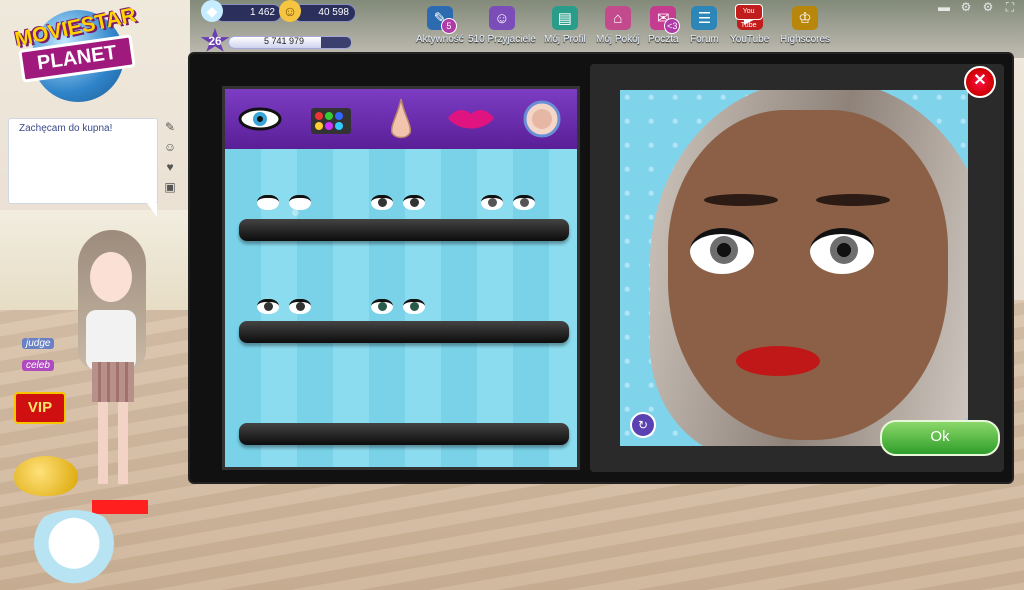  I want to click on minimize-icon: ▬, so click(944, 8).